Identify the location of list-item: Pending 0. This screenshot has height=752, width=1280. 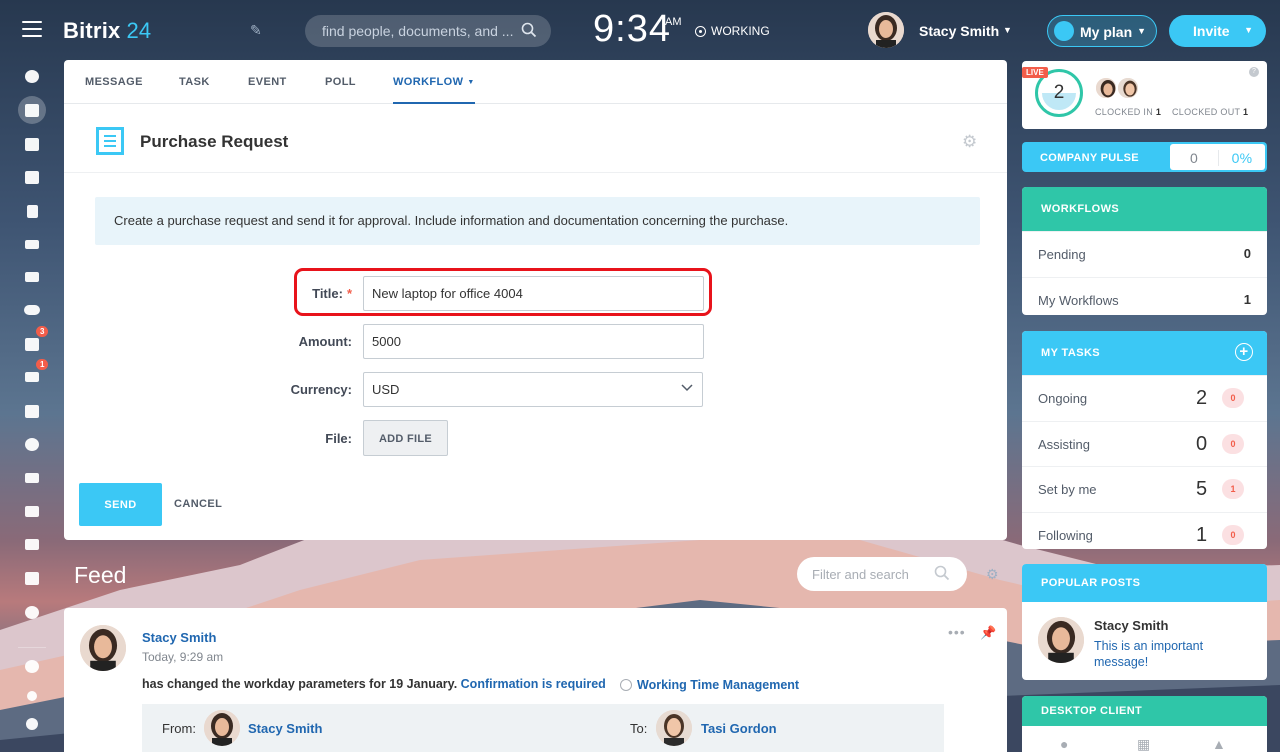
(1144, 254).